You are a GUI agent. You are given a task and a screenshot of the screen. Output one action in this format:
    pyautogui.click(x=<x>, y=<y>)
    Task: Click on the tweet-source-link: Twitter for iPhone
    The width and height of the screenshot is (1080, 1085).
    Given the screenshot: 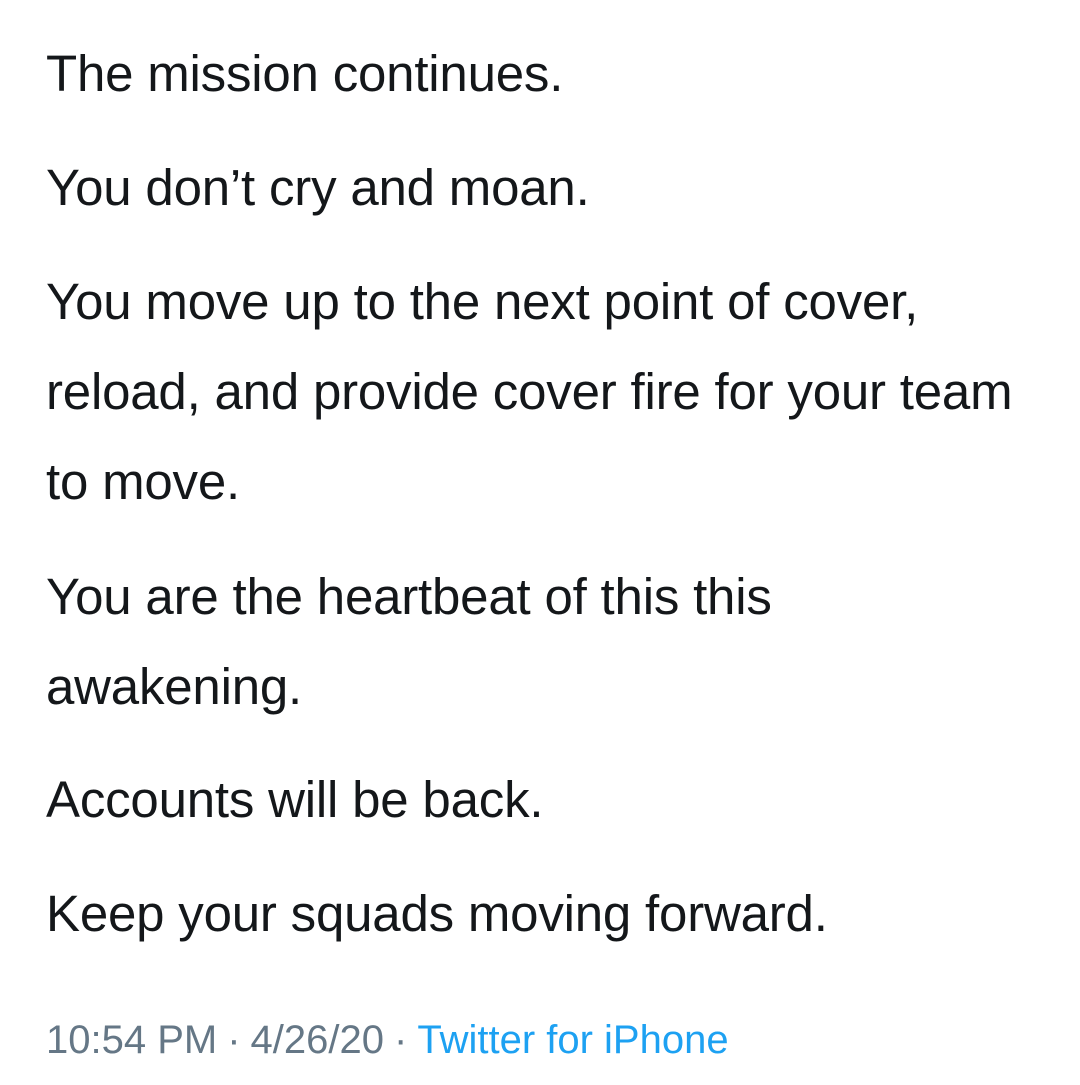 What is the action you would take?
    pyautogui.click(x=572, y=1040)
    